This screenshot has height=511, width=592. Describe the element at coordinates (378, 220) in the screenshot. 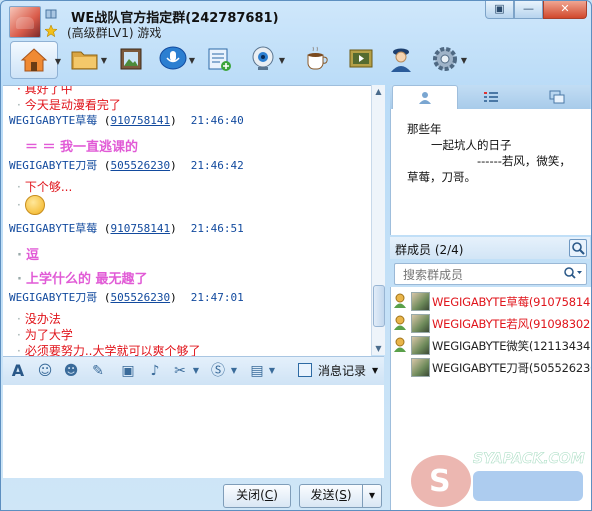

I see `chat-scrollbar: ▲ ▼` at that location.